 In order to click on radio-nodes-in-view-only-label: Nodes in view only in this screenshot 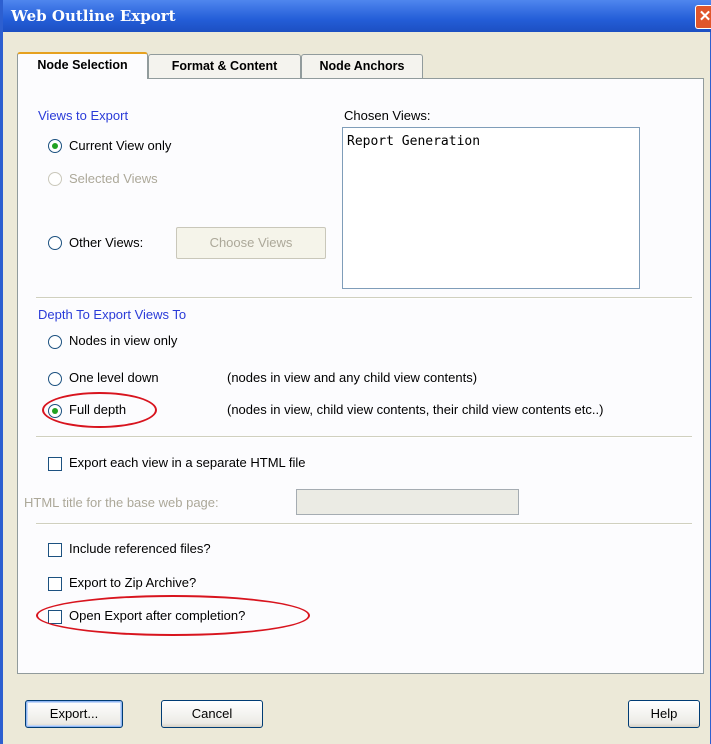, I will do `click(123, 340)`.